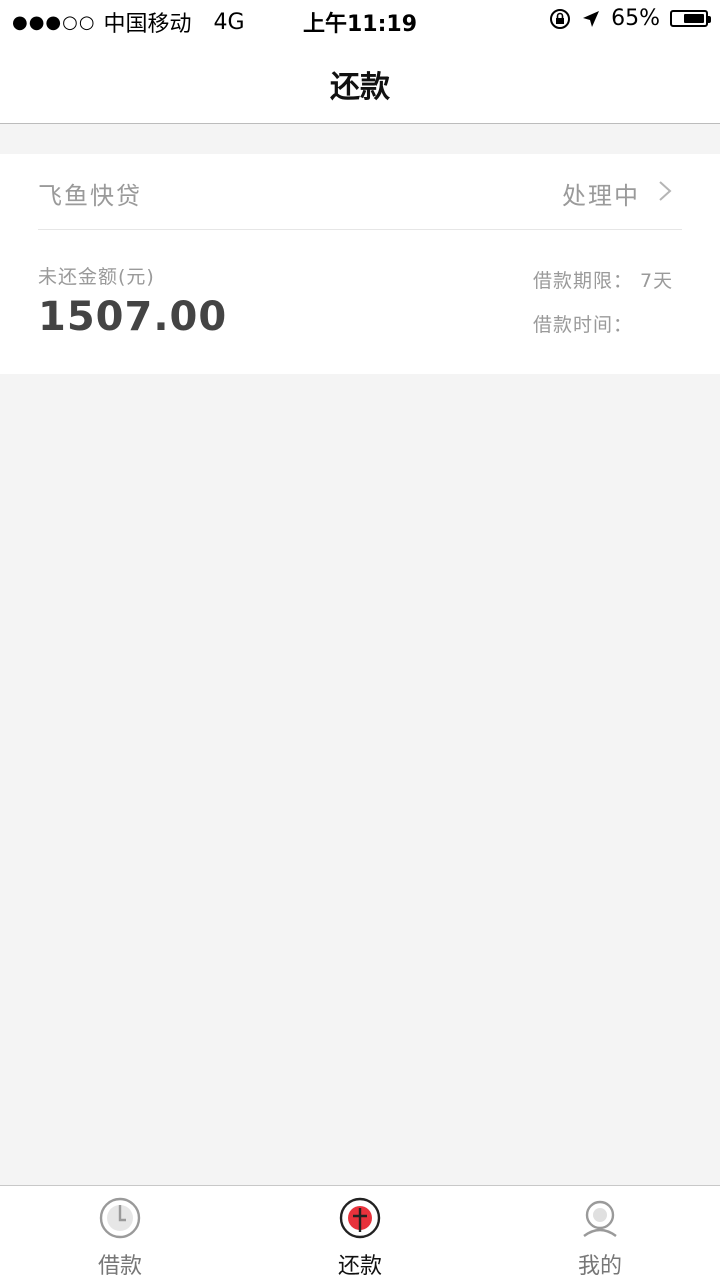  I want to click on battery-icon, so click(690, 18).